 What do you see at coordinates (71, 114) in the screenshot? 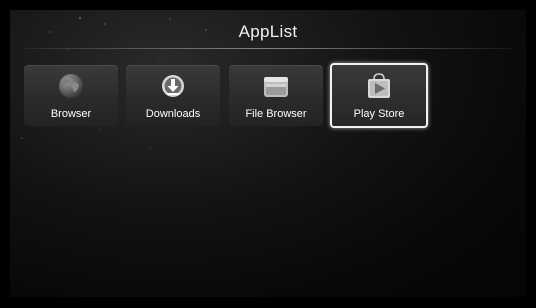
I see `app-label-browser: Browser` at bounding box center [71, 114].